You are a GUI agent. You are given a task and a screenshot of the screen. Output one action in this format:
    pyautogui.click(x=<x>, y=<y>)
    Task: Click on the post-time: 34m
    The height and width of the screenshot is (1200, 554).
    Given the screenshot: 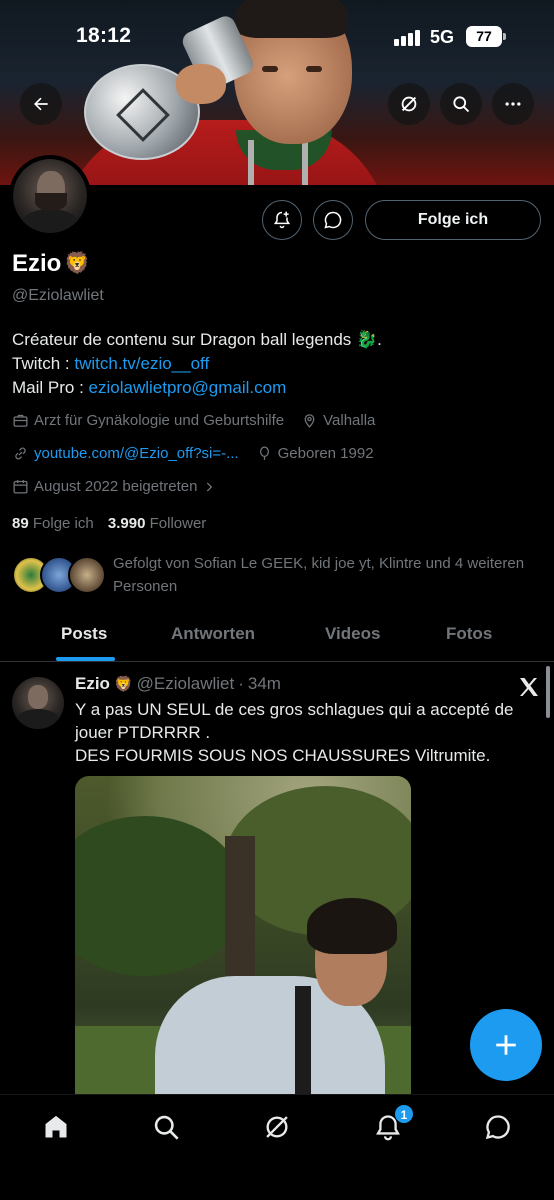 What is the action you would take?
    pyautogui.click(x=264, y=684)
    